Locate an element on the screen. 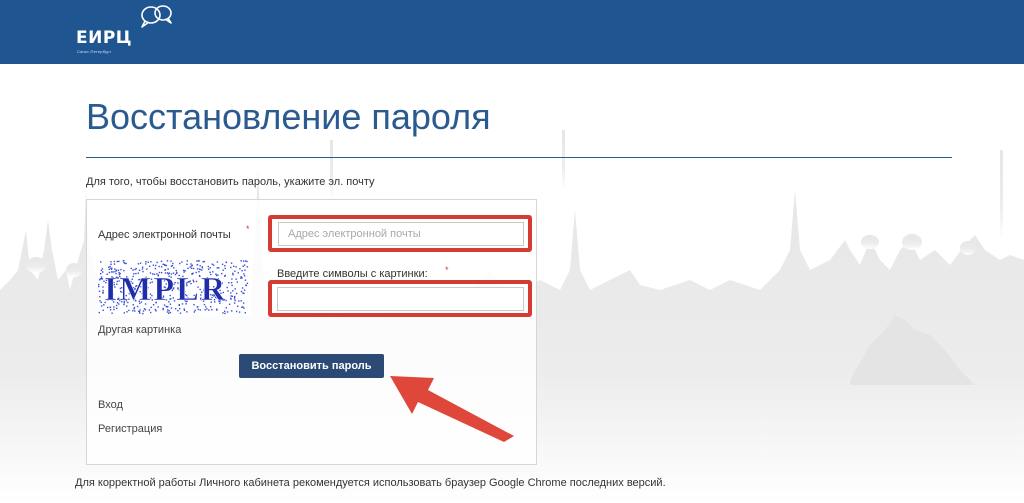 This screenshot has width=1024, height=503. page-title: Восстановление пароля is located at coordinates (288, 116).